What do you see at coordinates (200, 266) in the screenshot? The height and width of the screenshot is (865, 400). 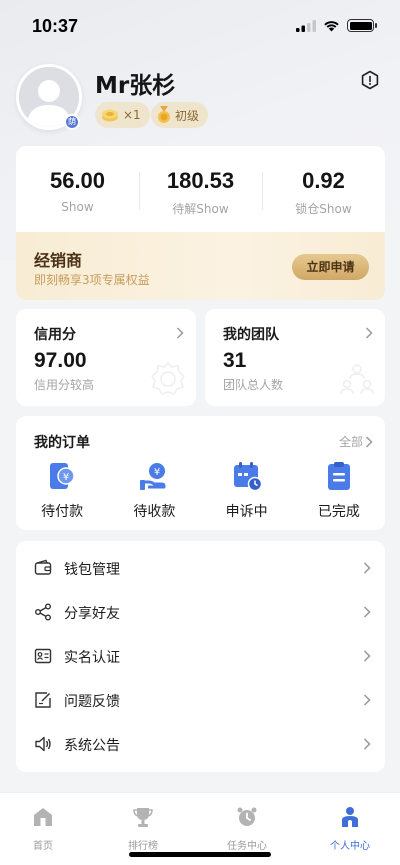 I see `dealer-banner: 经销商 即刻畅享3项专属权益 立即申请` at bounding box center [200, 266].